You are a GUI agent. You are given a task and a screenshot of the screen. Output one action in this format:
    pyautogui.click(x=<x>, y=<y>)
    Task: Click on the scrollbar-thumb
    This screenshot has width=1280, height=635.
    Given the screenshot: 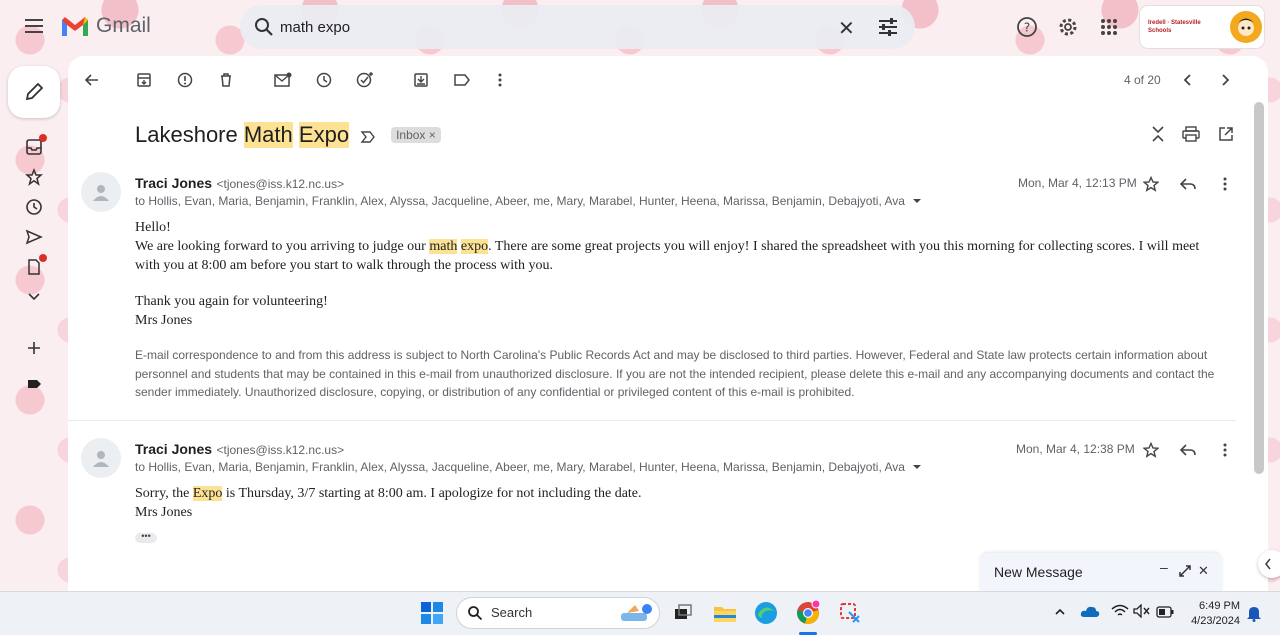 What is the action you would take?
    pyautogui.click(x=1259, y=288)
    